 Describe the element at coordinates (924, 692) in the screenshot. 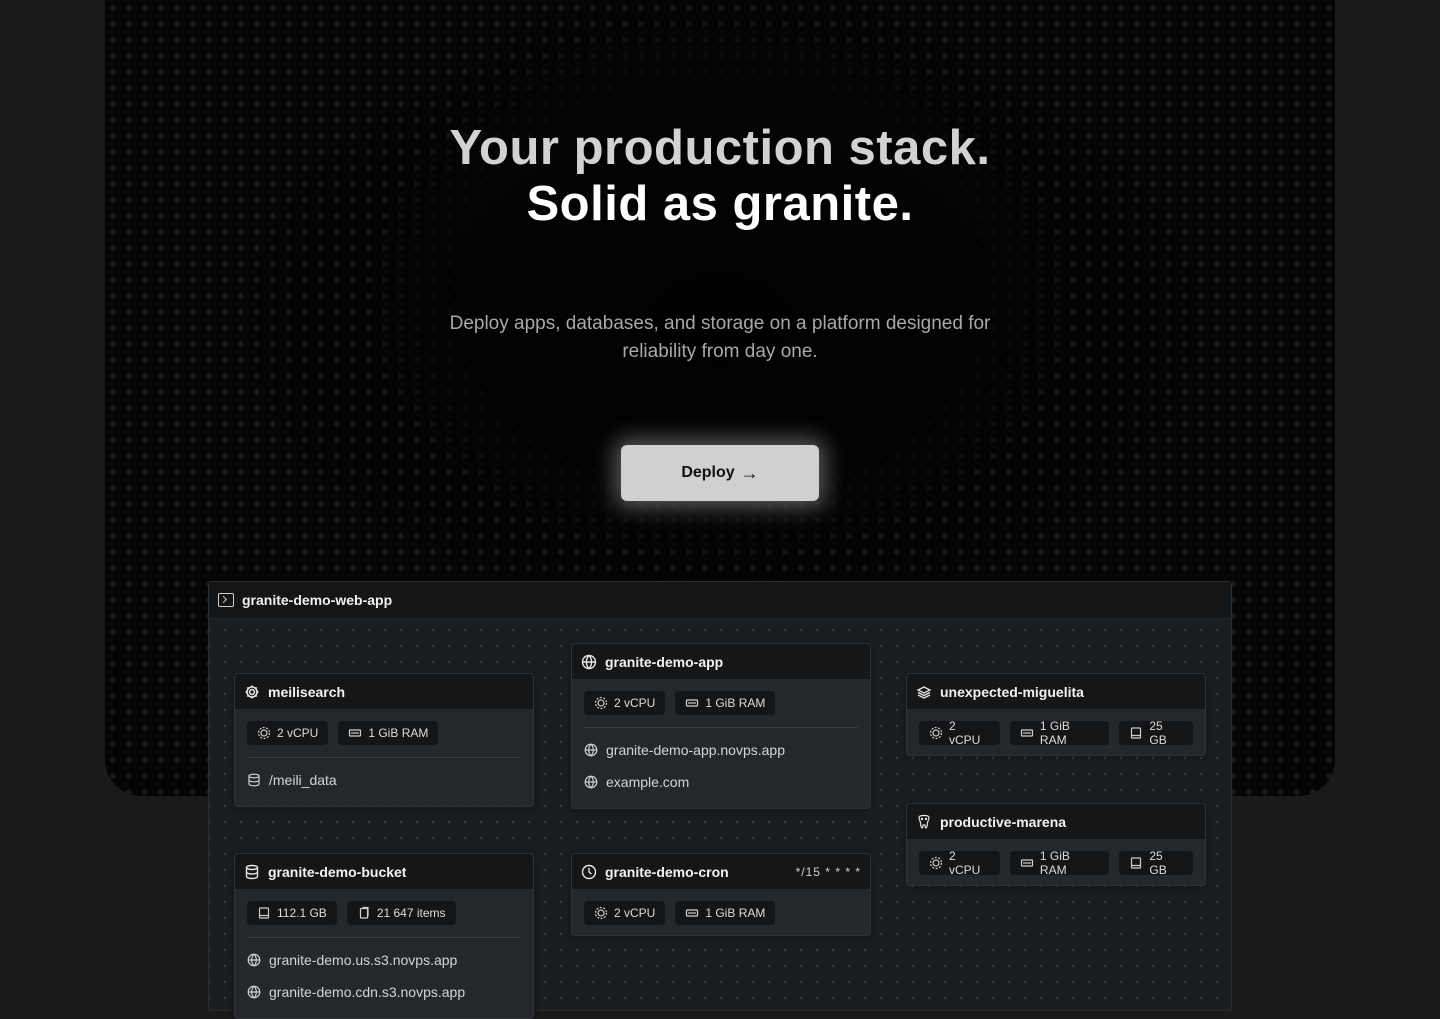

I see `layers-icon` at that location.